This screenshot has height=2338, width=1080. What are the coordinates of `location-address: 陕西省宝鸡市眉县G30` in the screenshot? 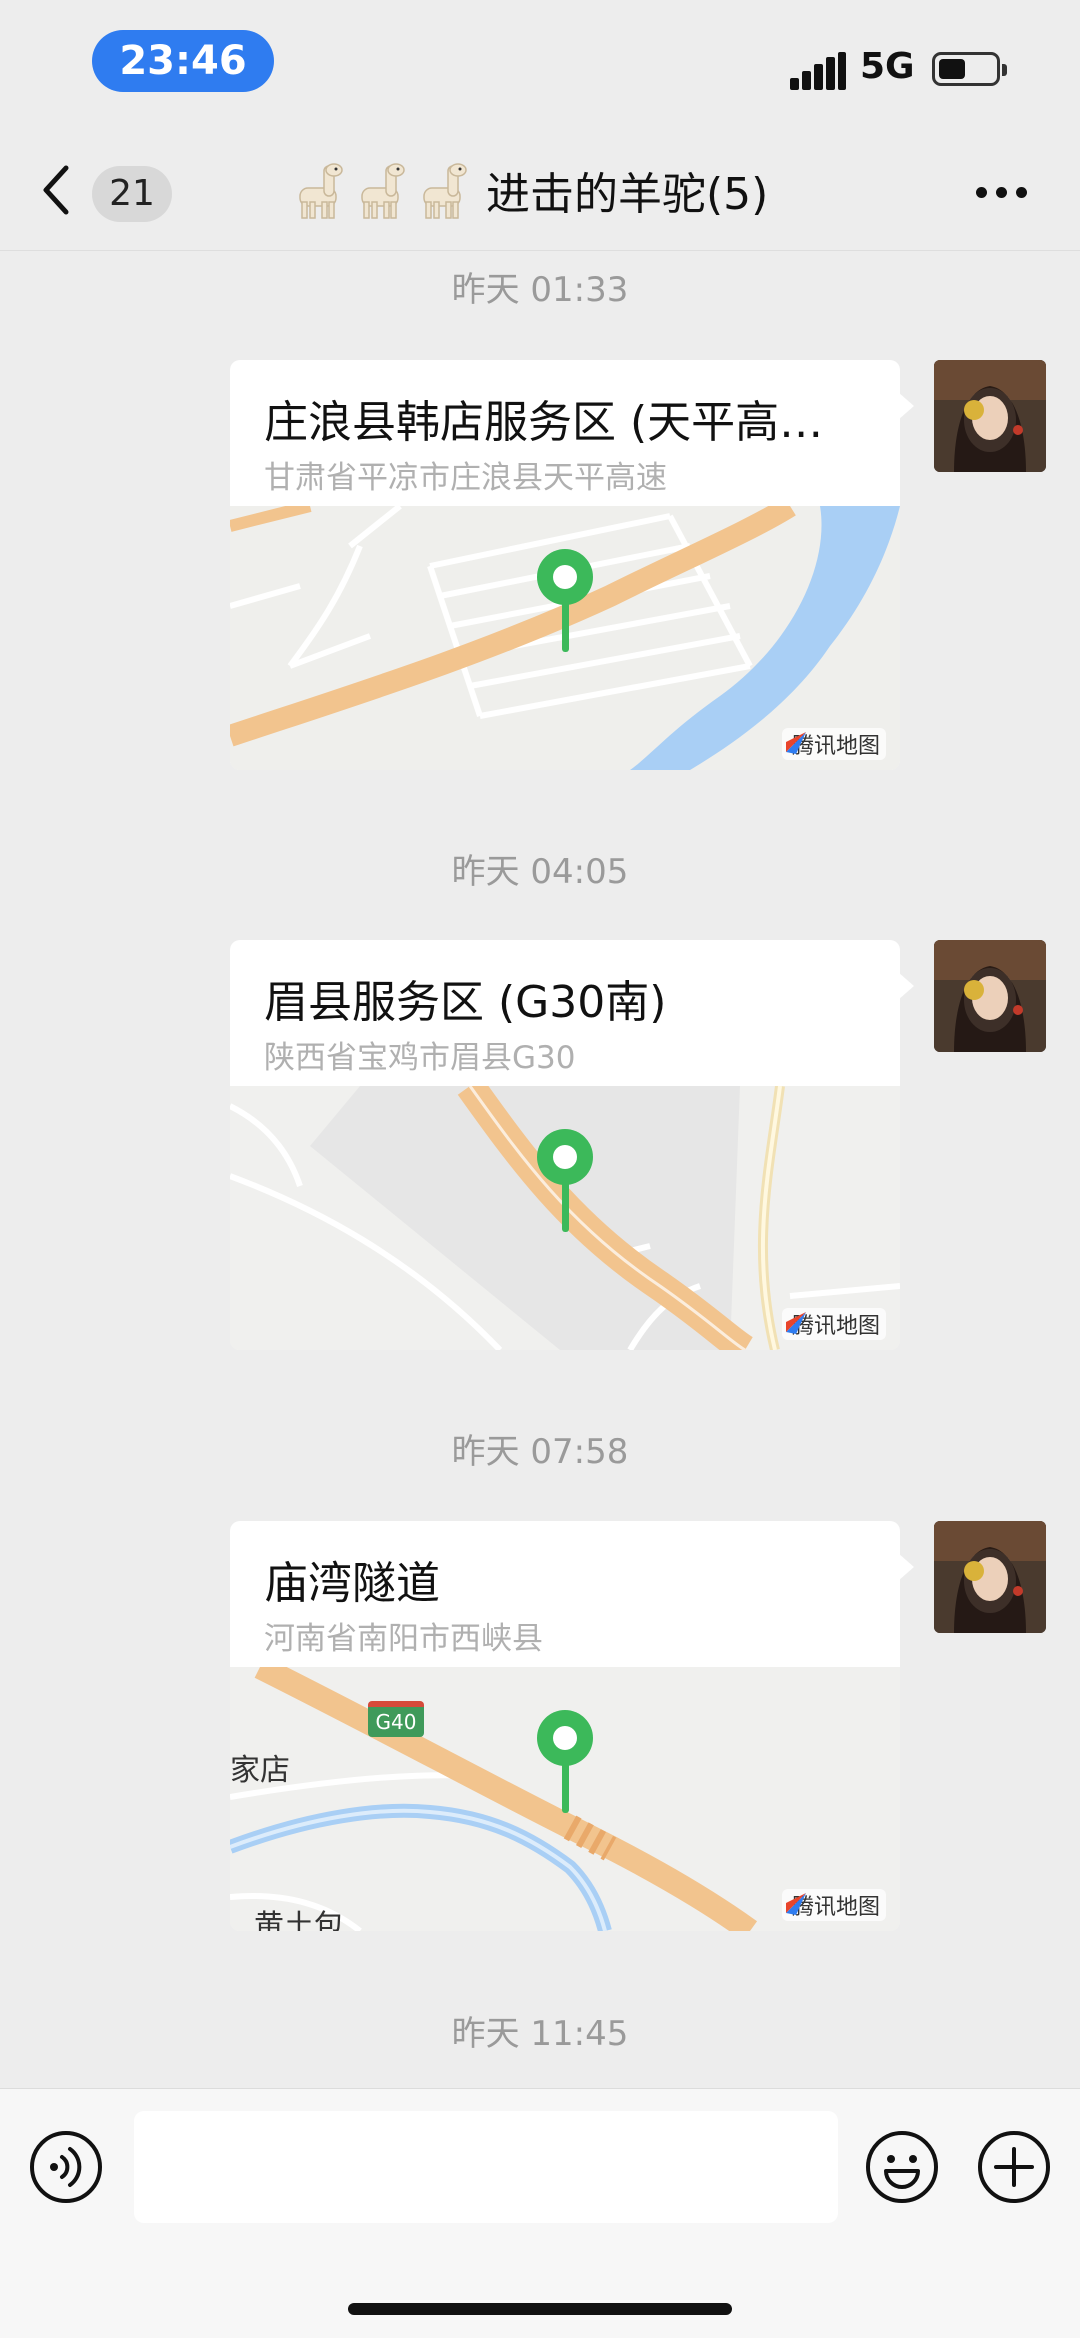 It's located at (420, 1058).